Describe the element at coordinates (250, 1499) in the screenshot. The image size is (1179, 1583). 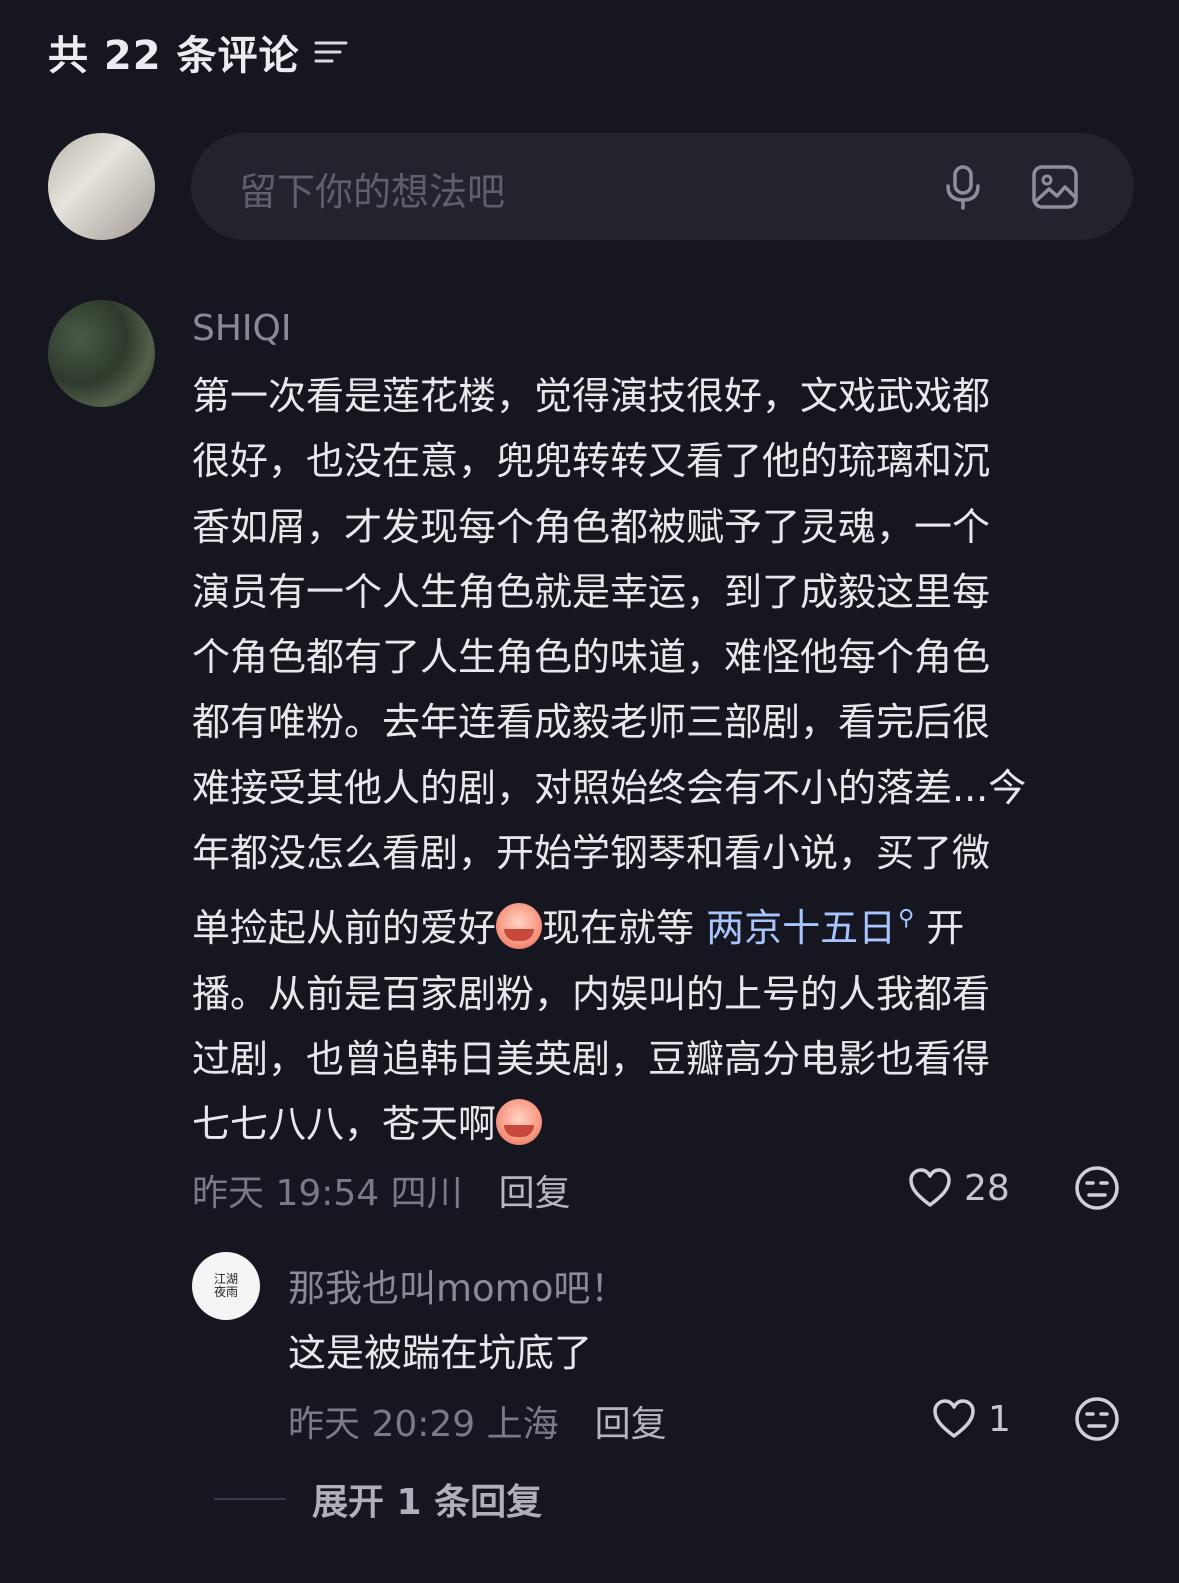
I see `expand-divider` at that location.